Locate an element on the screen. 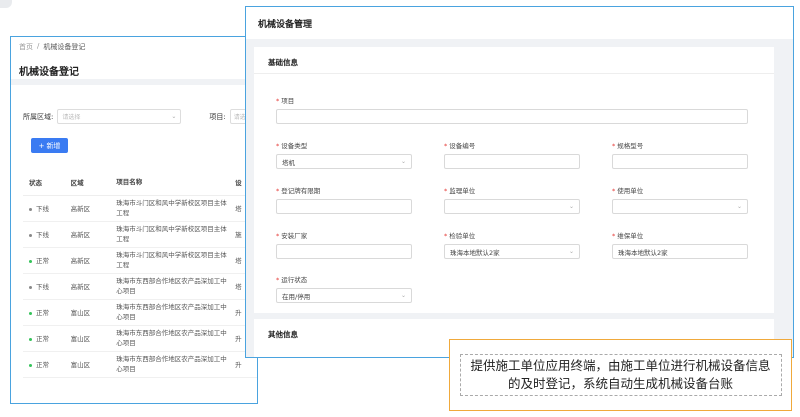  region-select-placeholder: 请选择 is located at coordinates (71, 117).